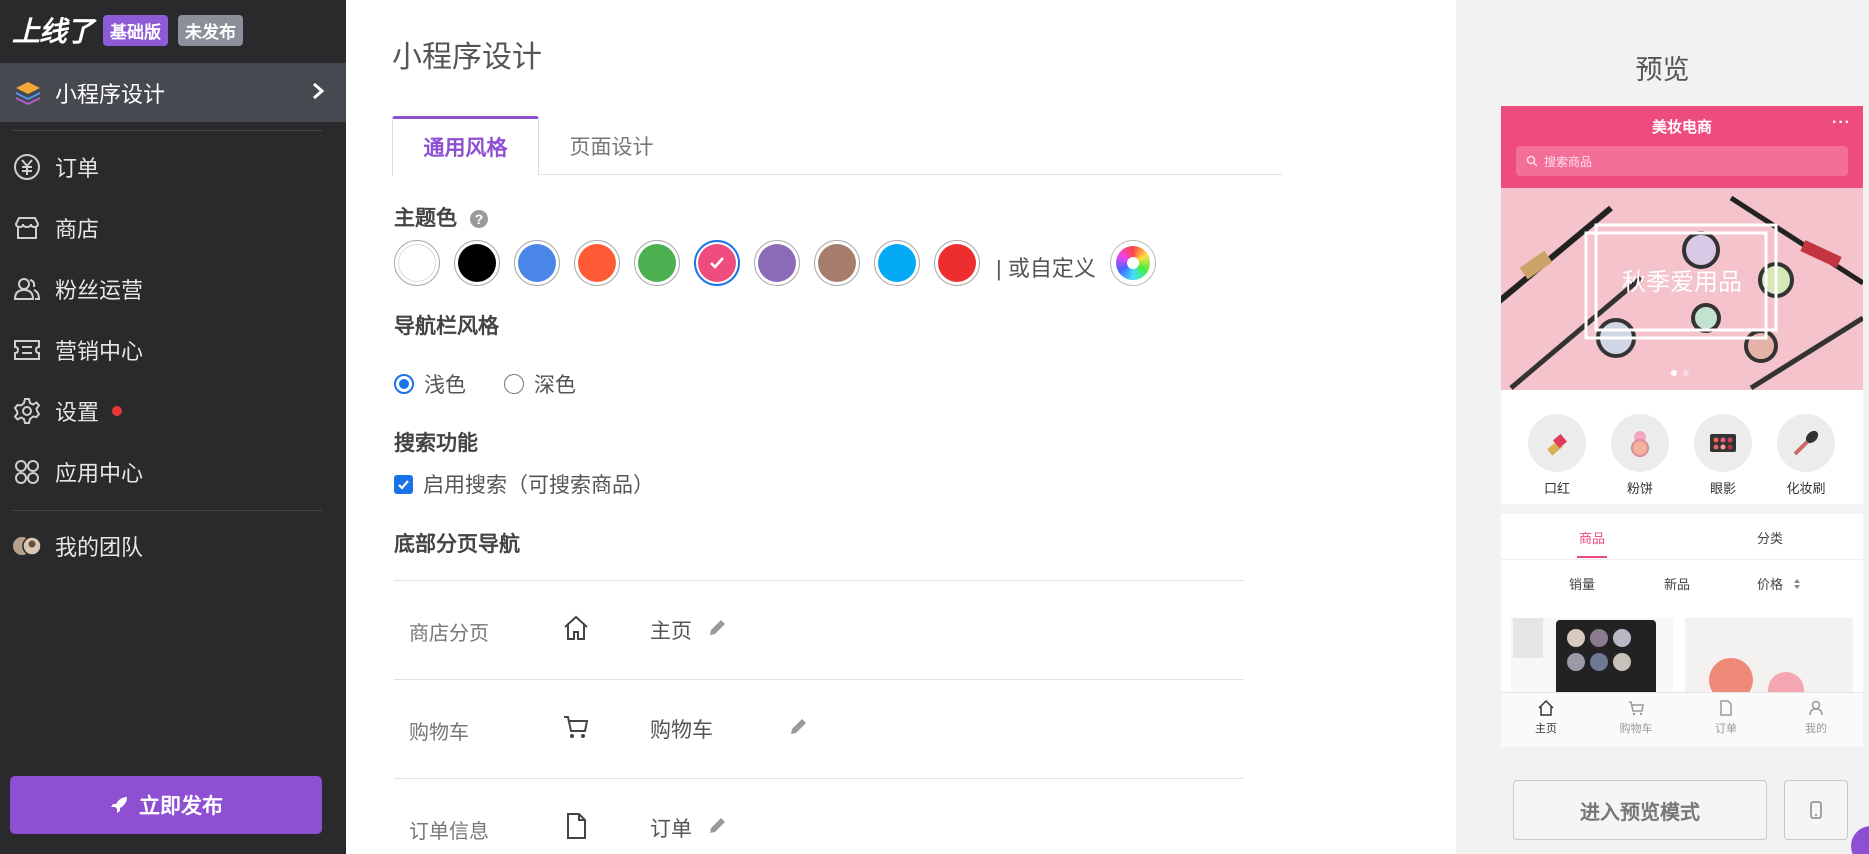 Image resolution: width=1869 pixels, height=854 pixels. Describe the element at coordinates (1682, 161) in the screenshot. I see `phone-search-bar: 搜索商品` at that location.